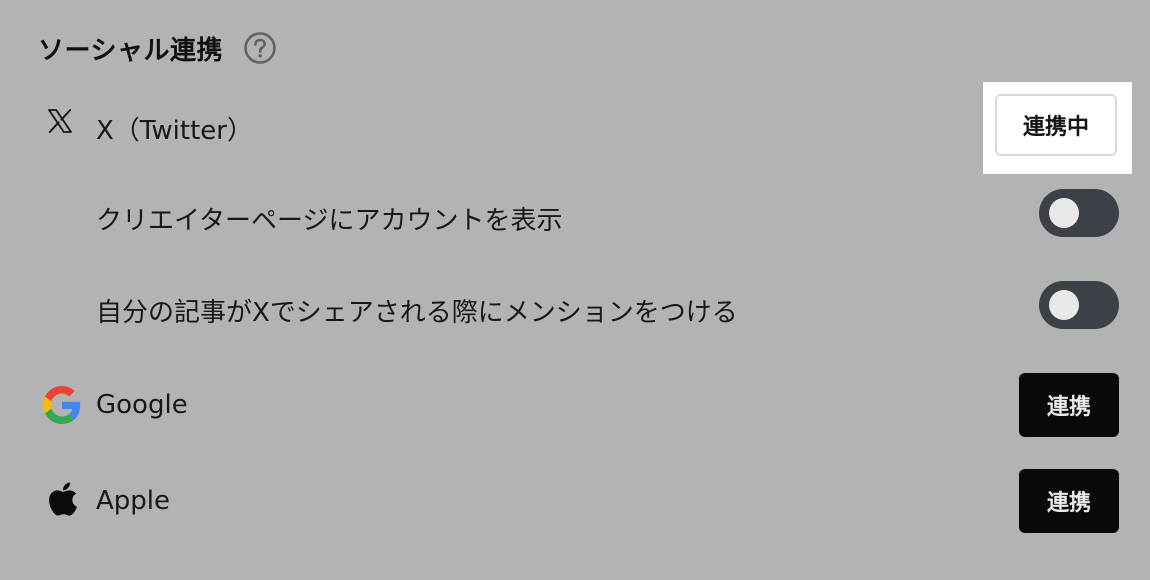 Image resolution: width=1150 pixels, height=580 pixels. I want to click on setting-row-mention: 自分の記事がXでシェアされる際にメンションをつける, so click(575, 306).